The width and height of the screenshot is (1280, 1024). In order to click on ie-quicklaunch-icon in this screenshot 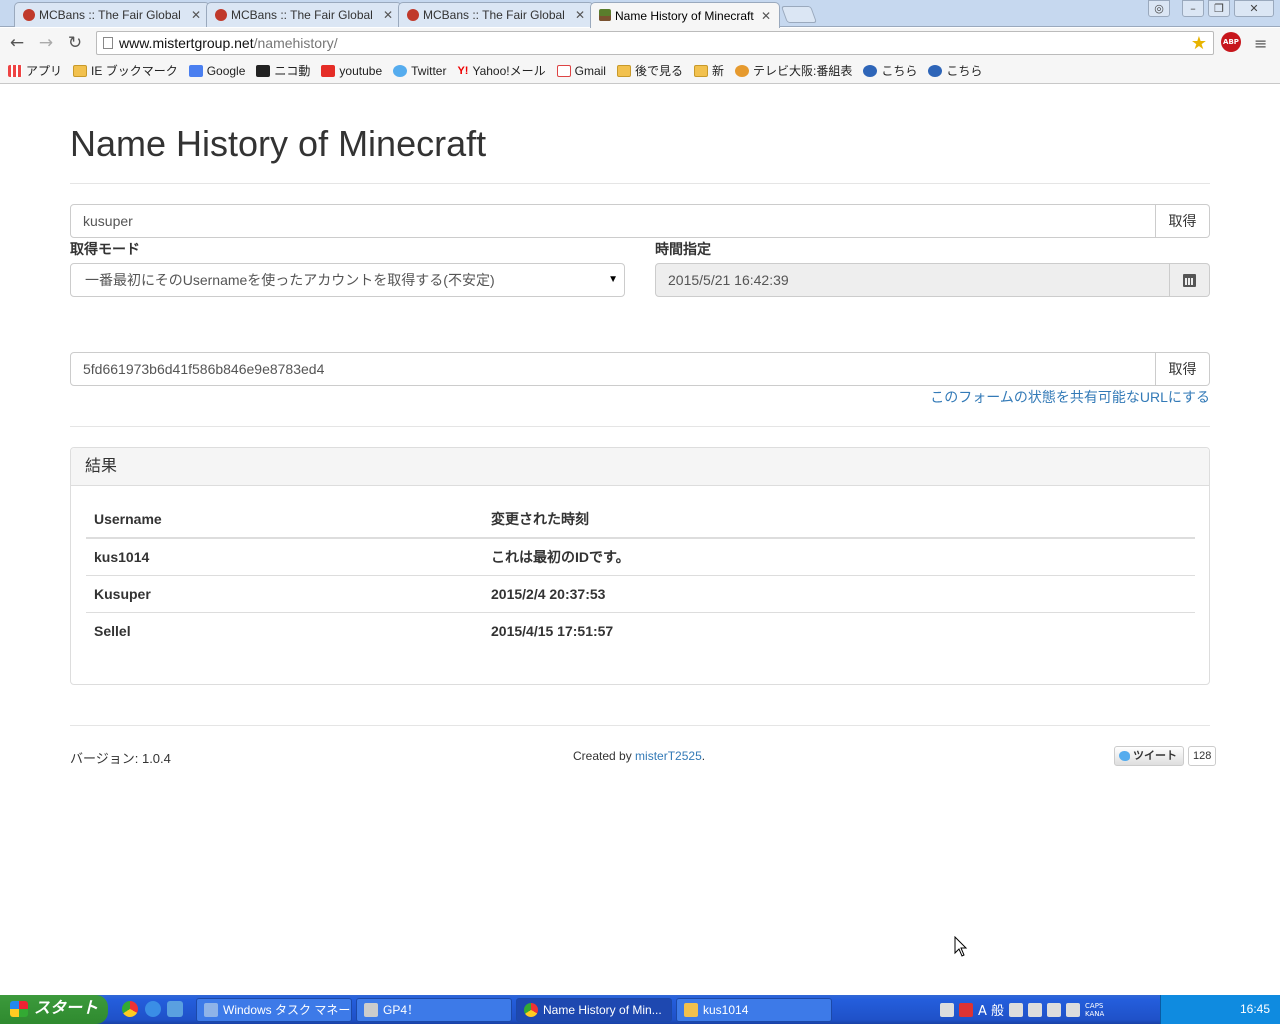, I will do `click(153, 1009)`.